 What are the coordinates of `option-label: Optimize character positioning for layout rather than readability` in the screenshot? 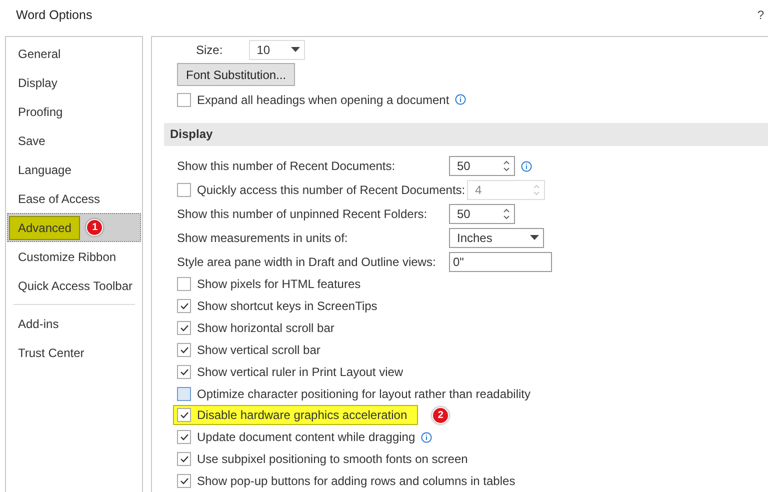 It's located at (364, 393).